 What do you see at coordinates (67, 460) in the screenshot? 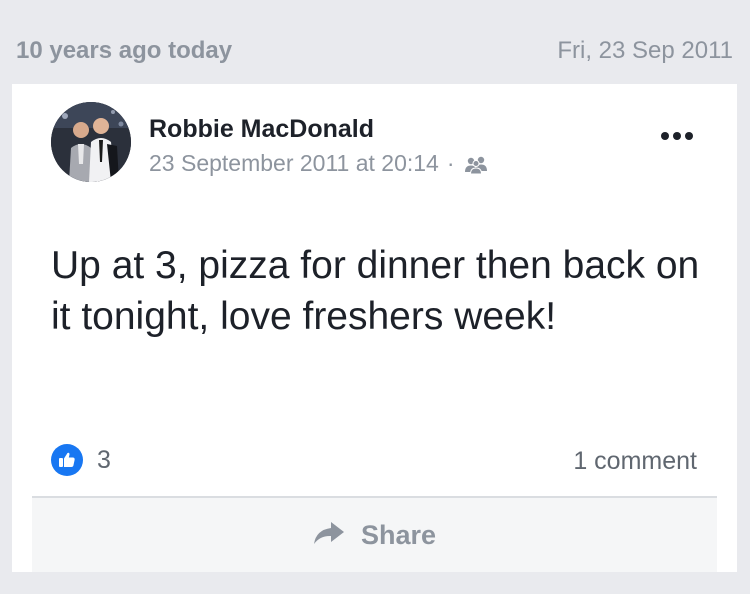
I see `like-icon` at bounding box center [67, 460].